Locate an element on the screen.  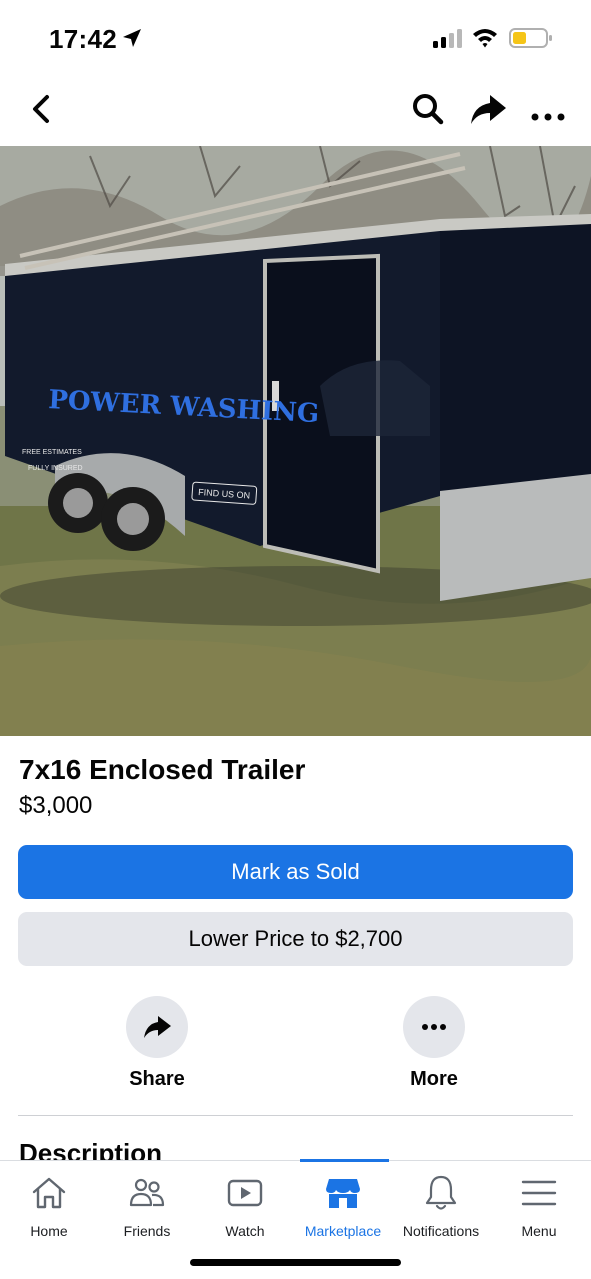
listing-price: $3,000 is located at coordinates (56, 805).